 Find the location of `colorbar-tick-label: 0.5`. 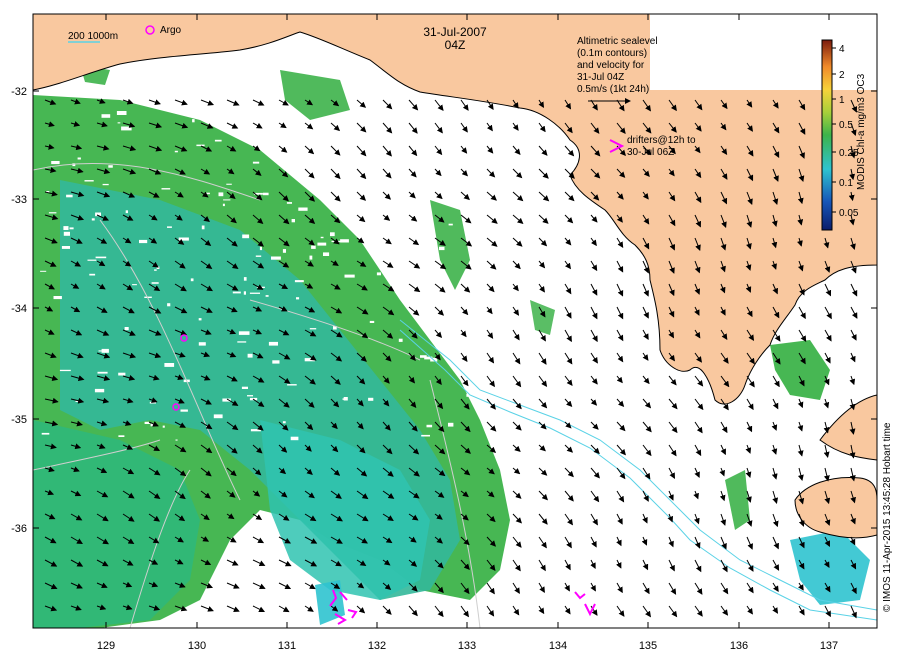

colorbar-tick-label: 0.5 is located at coordinates (846, 125).